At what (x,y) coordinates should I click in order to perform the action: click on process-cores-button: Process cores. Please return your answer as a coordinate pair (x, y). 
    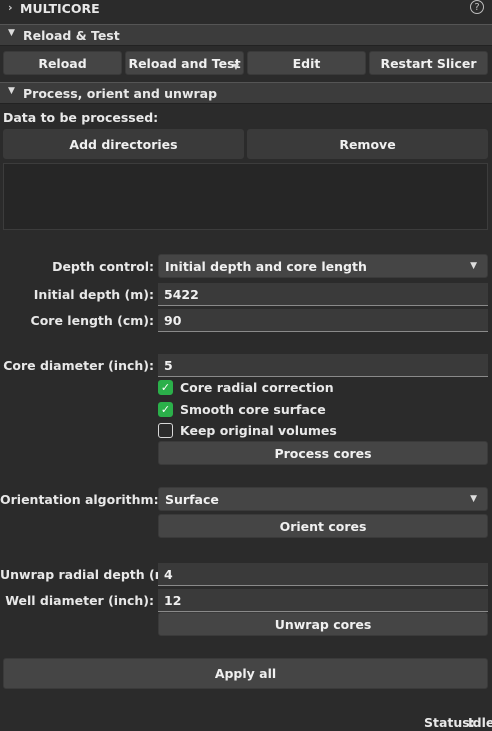
    Looking at the image, I should click on (323, 453).